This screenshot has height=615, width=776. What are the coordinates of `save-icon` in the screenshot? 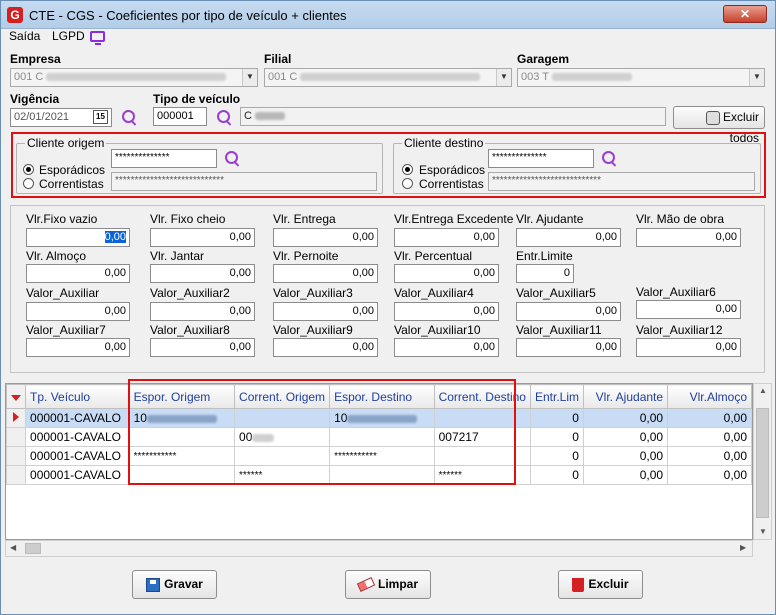 It's located at (153, 584).